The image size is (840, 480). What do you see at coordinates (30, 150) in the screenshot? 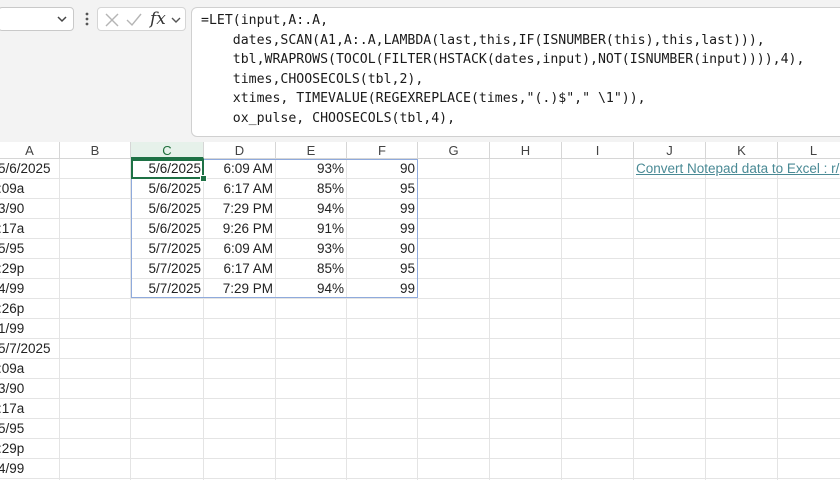
I see `column-header-a: A` at bounding box center [30, 150].